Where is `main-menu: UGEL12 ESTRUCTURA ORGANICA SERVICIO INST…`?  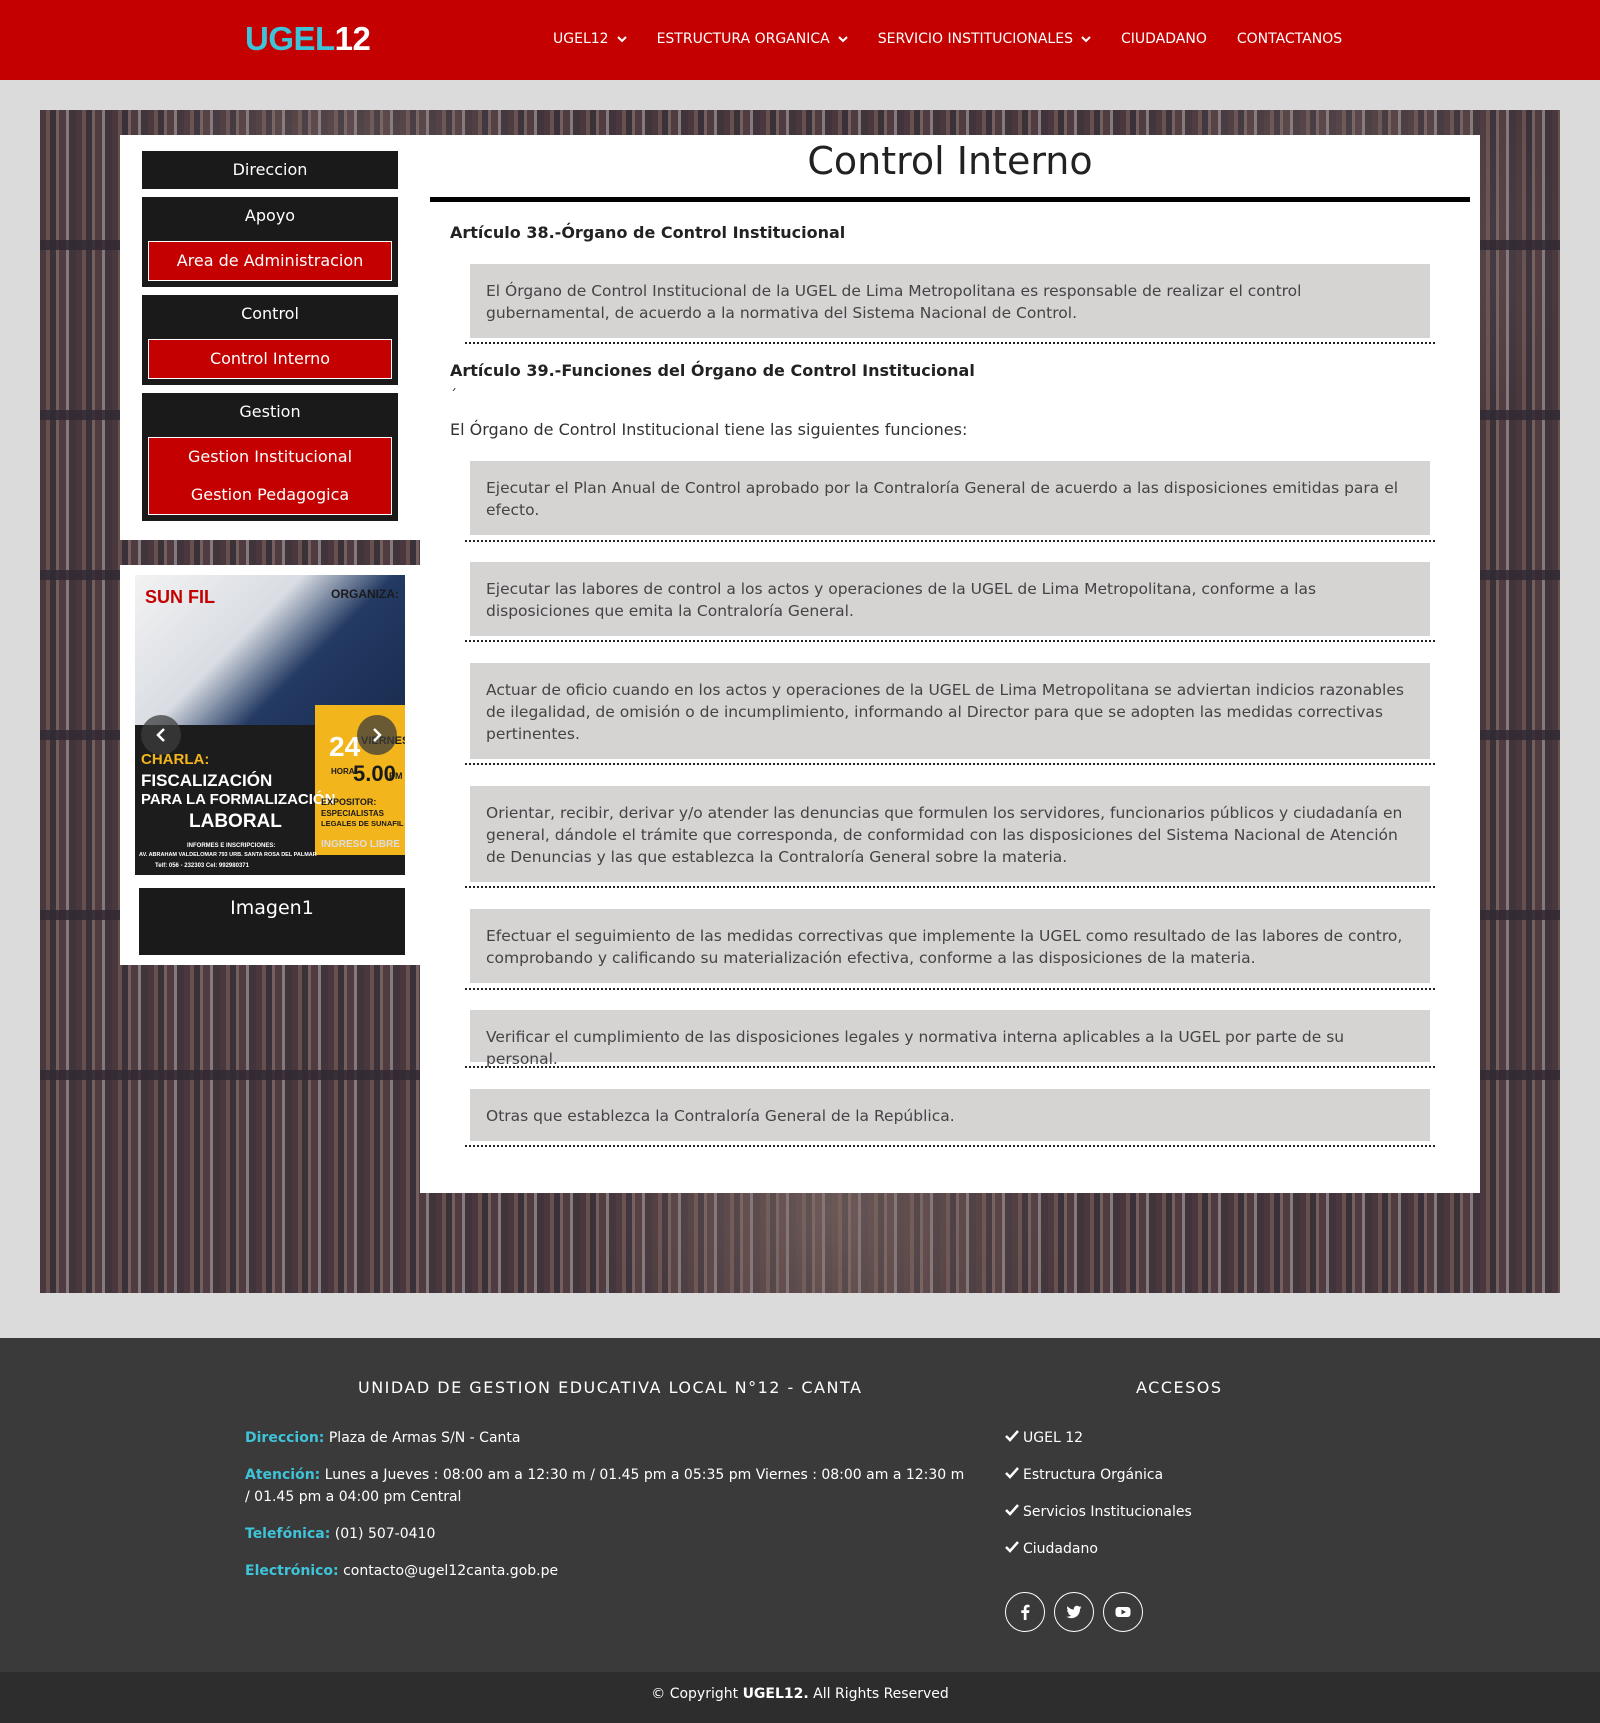
main-menu: UGEL12 ESTRUCTURA ORGANICA SERVICIO INST… is located at coordinates (962, 39).